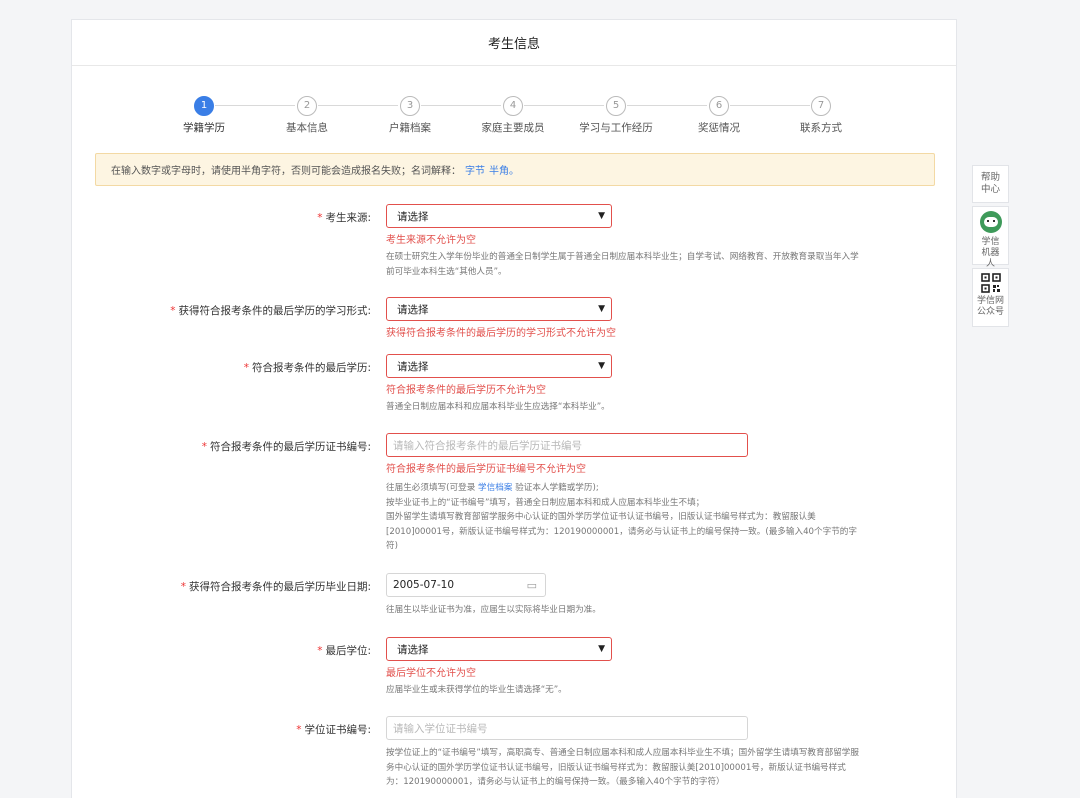  What do you see at coordinates (307, 128) in the screenshot?
I see `step-label: 基本信息` at bounding box center [307, 128].